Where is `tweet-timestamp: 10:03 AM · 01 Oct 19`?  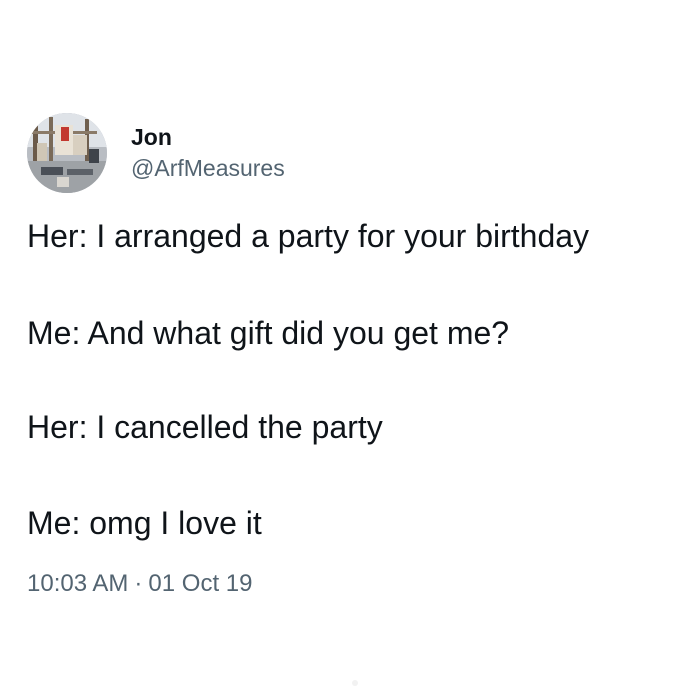 tweet-timestamp: 10:03 AM · 01 Oct 19 is located at coordinates (139, 584).